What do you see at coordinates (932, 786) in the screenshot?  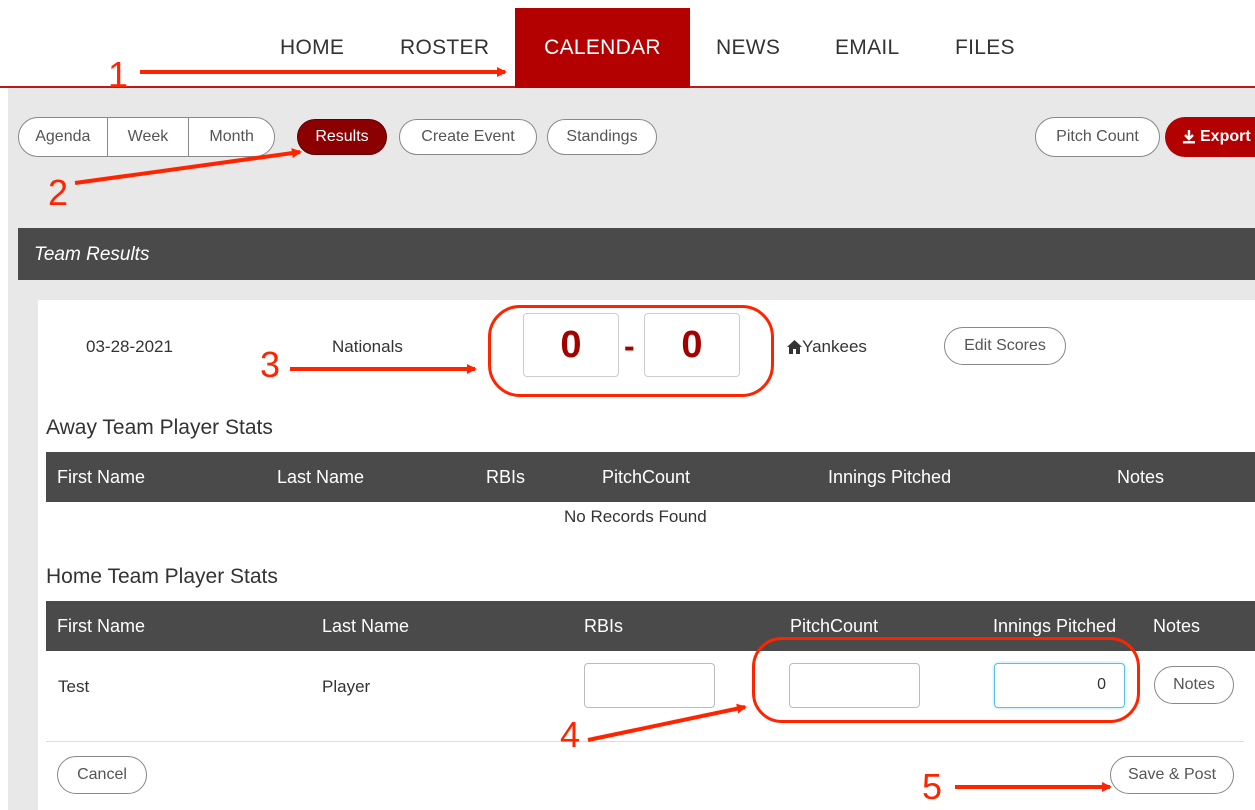 I see `callout-5: 5` at bounding box center [932, 786].